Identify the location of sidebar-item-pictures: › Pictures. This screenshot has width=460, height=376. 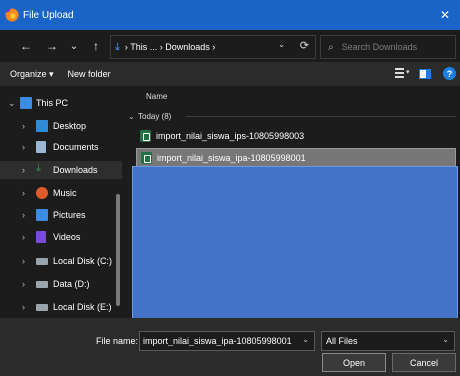
(61, 215).